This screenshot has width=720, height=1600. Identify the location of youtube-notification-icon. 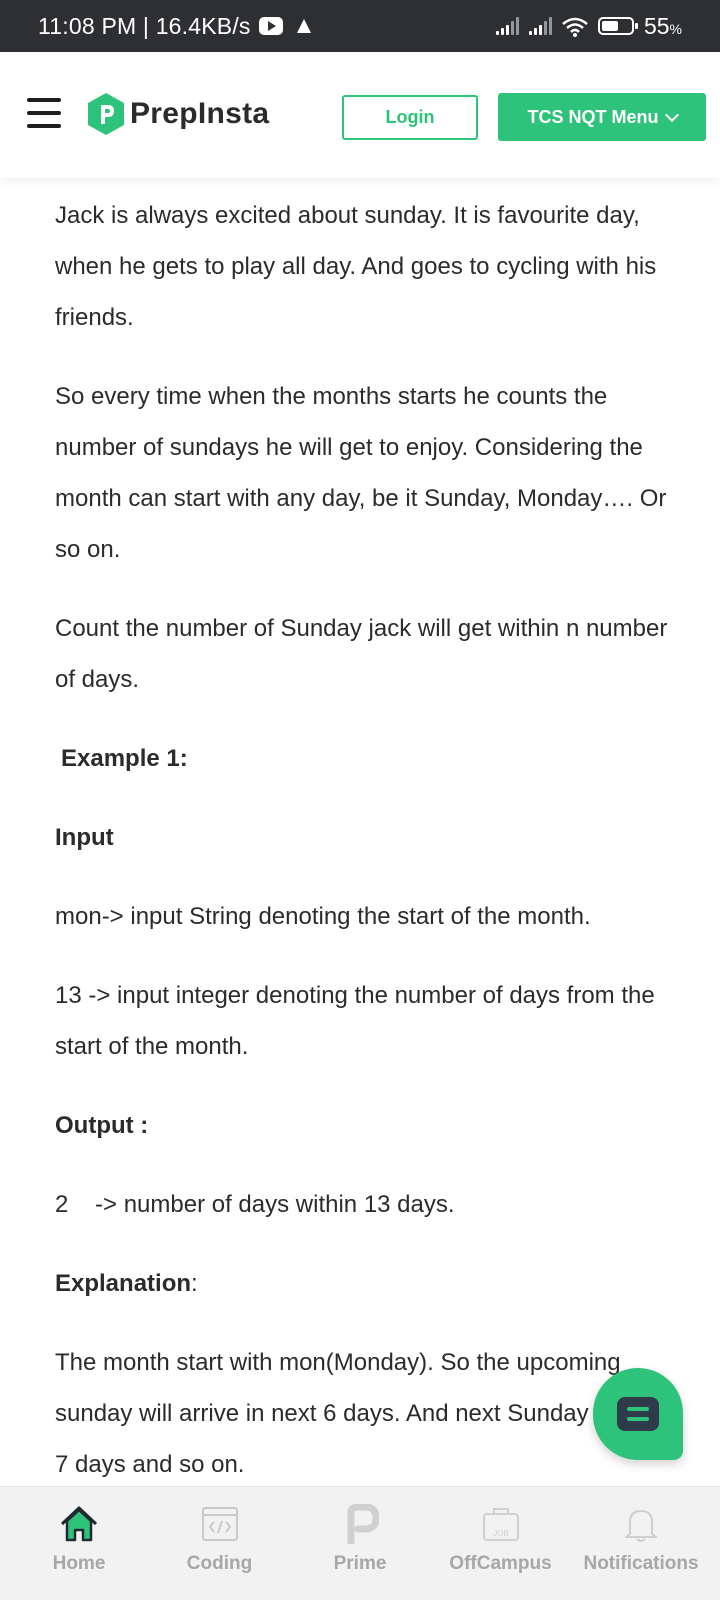
(270, 26).